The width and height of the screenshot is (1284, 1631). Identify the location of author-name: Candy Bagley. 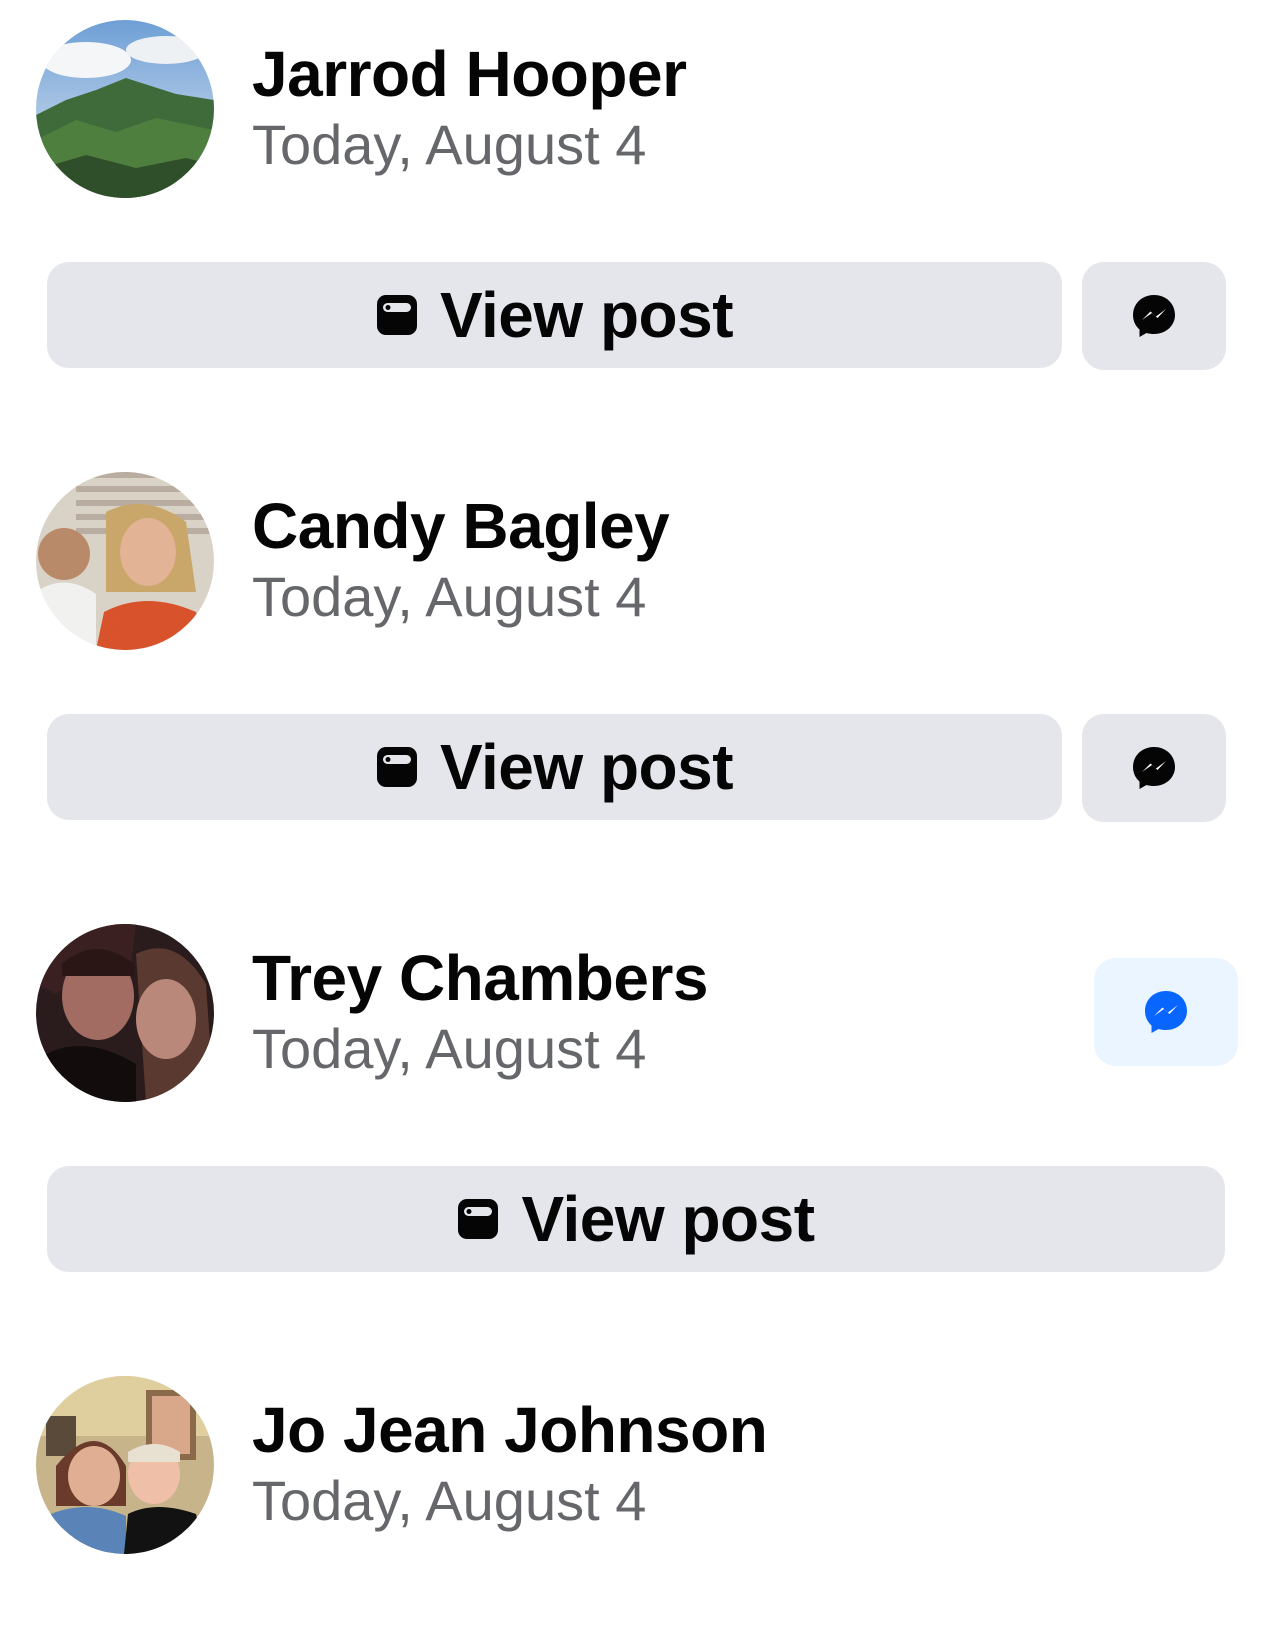
(461, 526).